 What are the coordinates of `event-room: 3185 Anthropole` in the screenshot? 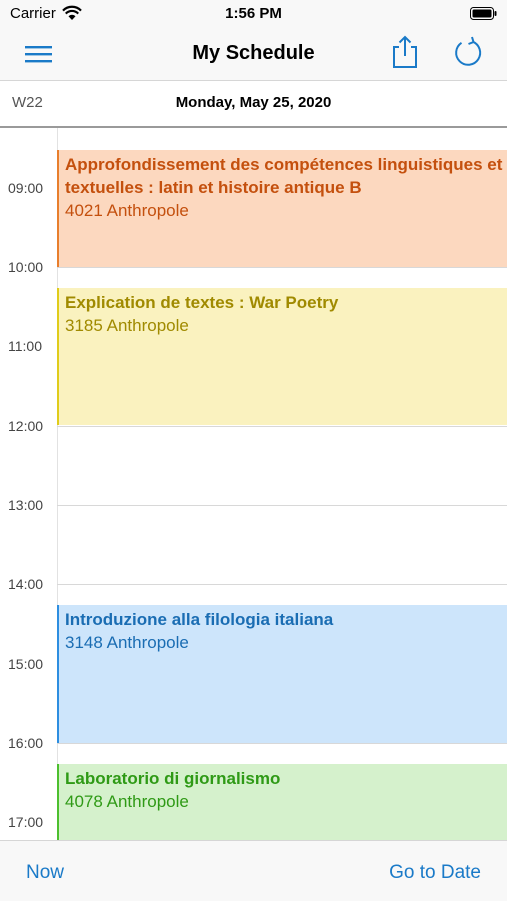 It's located at (127, 325).